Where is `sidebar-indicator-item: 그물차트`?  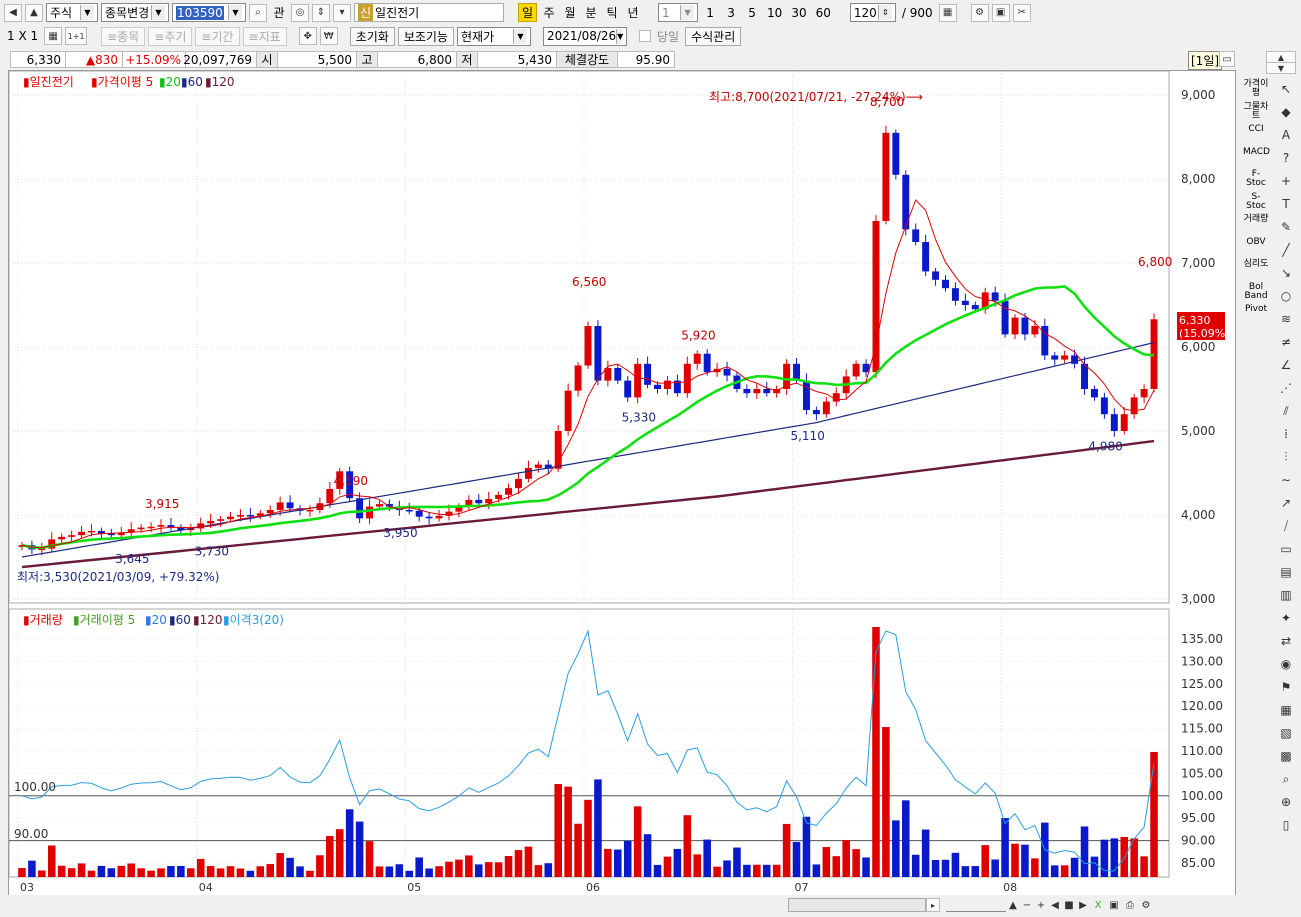 sidebar-indicator-item: 그물차트 is located at coordinates (1256, 111).